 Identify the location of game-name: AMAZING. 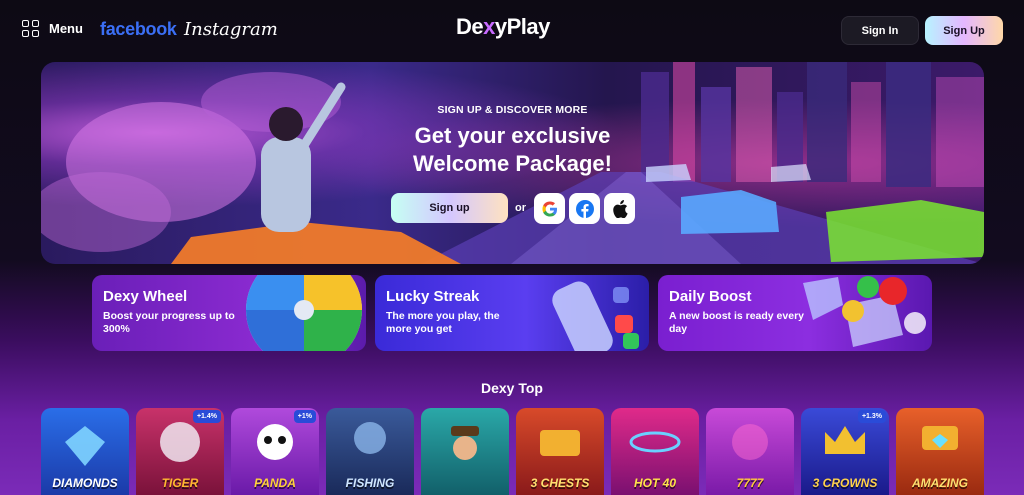
(940, 483).